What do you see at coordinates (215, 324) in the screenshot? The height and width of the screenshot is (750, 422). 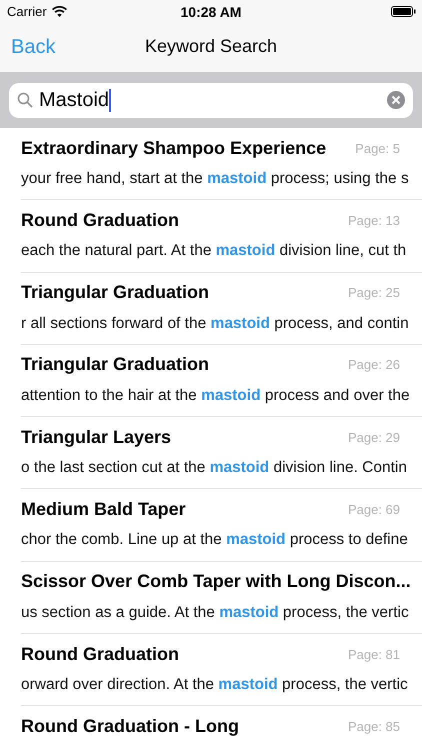 I see `result-snippet: r all sections forward of the mastoid process, and contin` at bounding box center [215, 324].